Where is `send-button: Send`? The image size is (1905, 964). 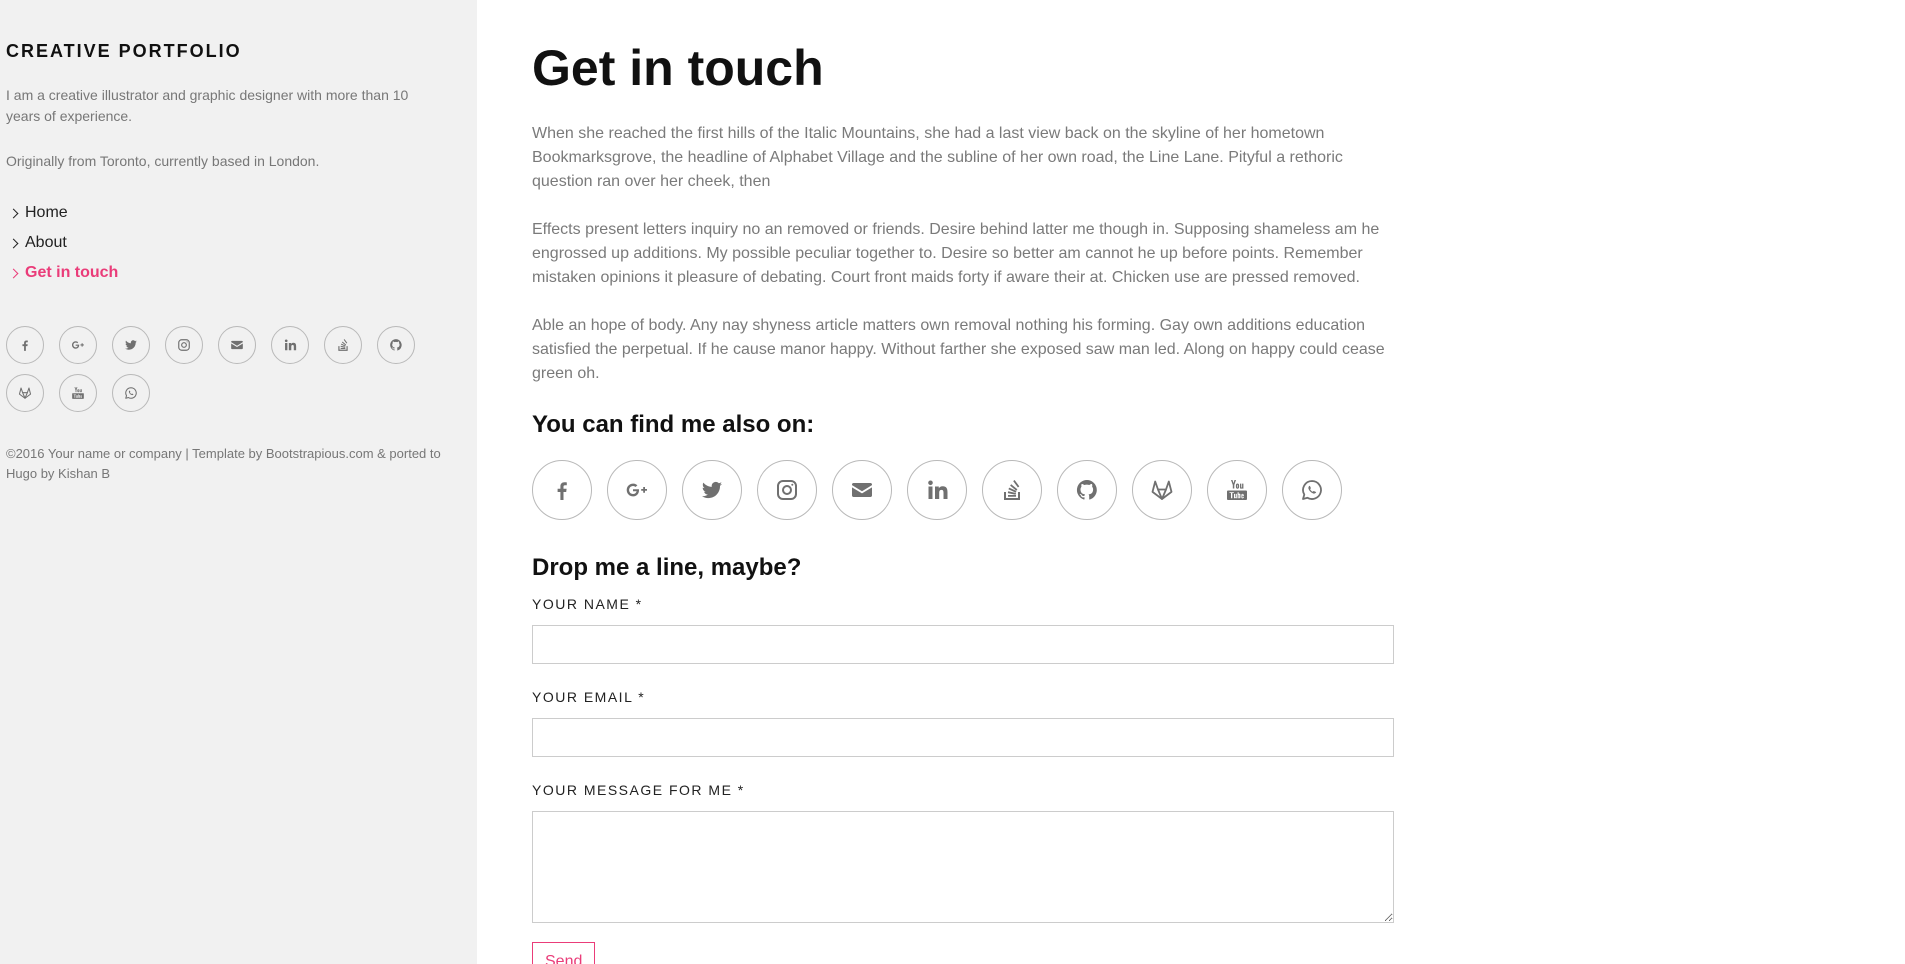 send-button: Send is located at coordinates (564, 953).